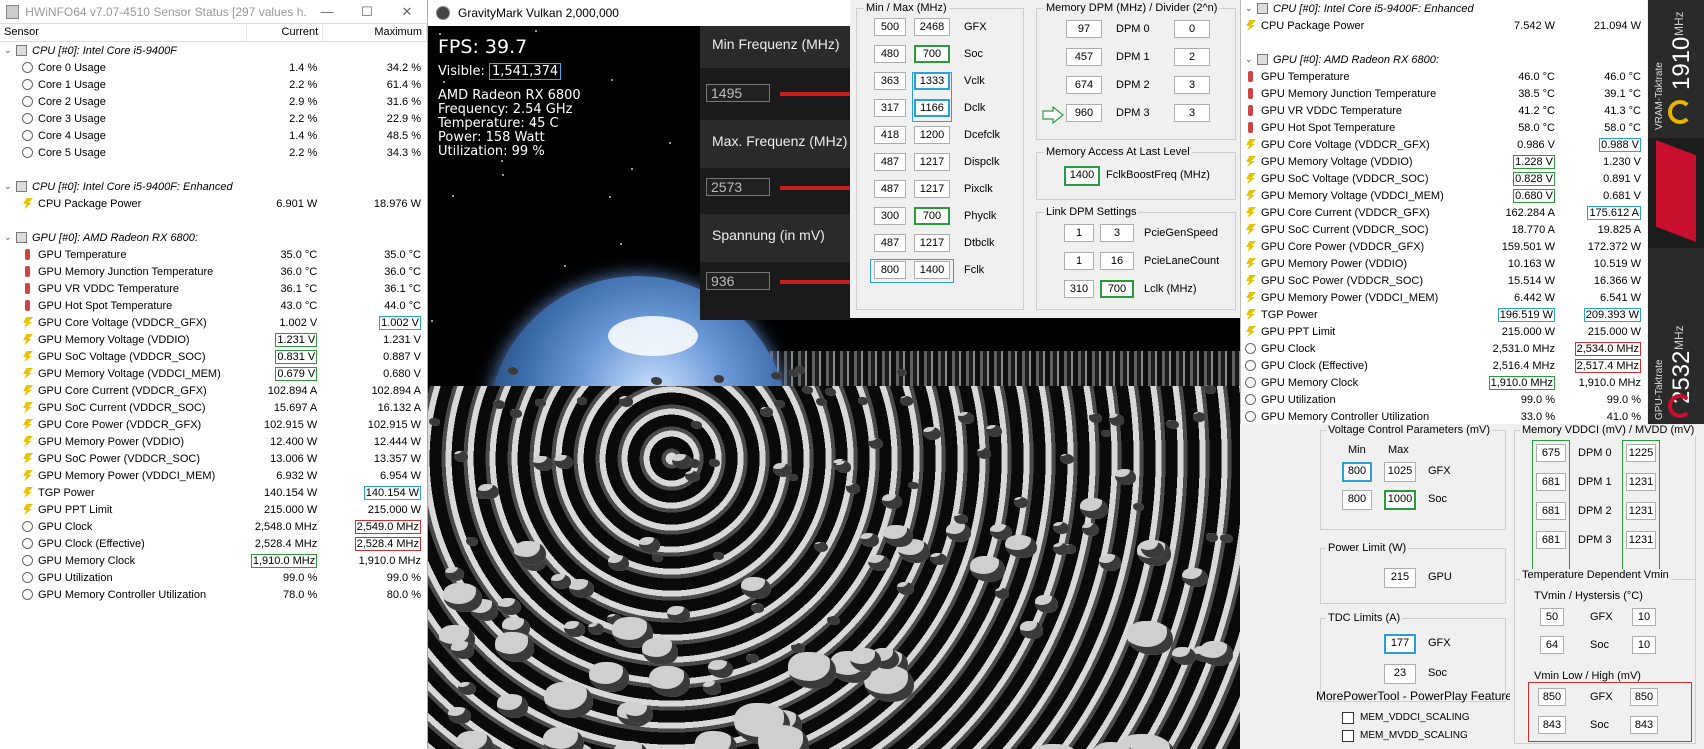 The width and height of the screenshot is (1704, 749). I want to click on link-dpm-b-input: 16, so click(1117, 261).